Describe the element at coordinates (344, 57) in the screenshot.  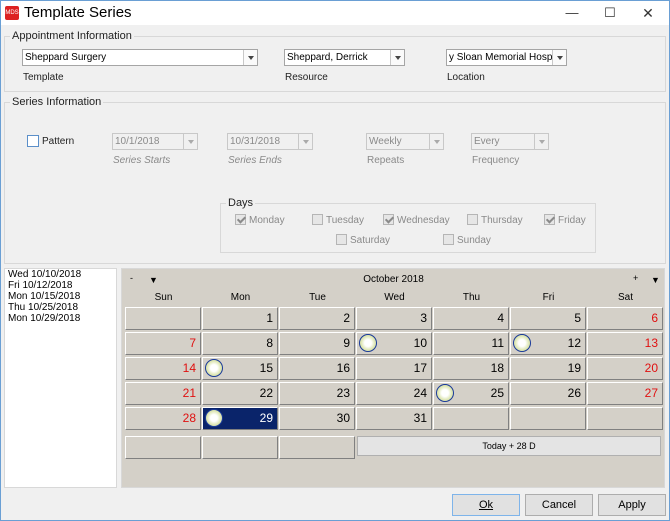
I see `resource-select: Sheppard, Derrick` at that location.